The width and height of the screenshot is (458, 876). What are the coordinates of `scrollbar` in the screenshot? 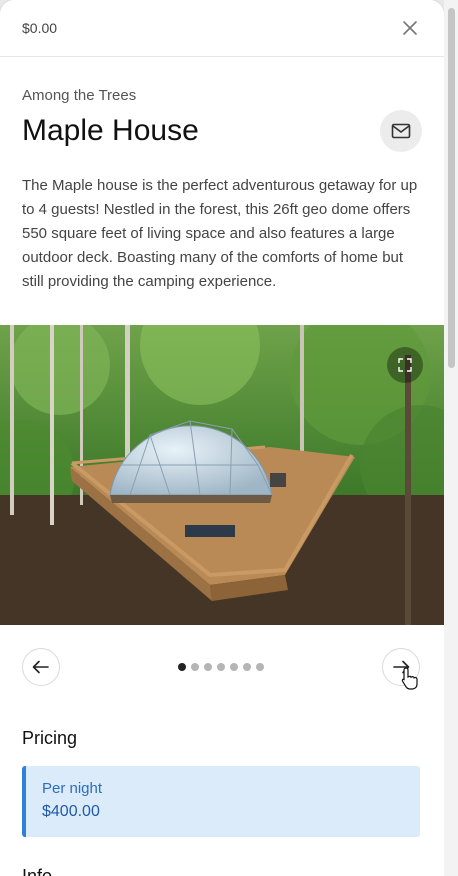 It's located at (451, 438).